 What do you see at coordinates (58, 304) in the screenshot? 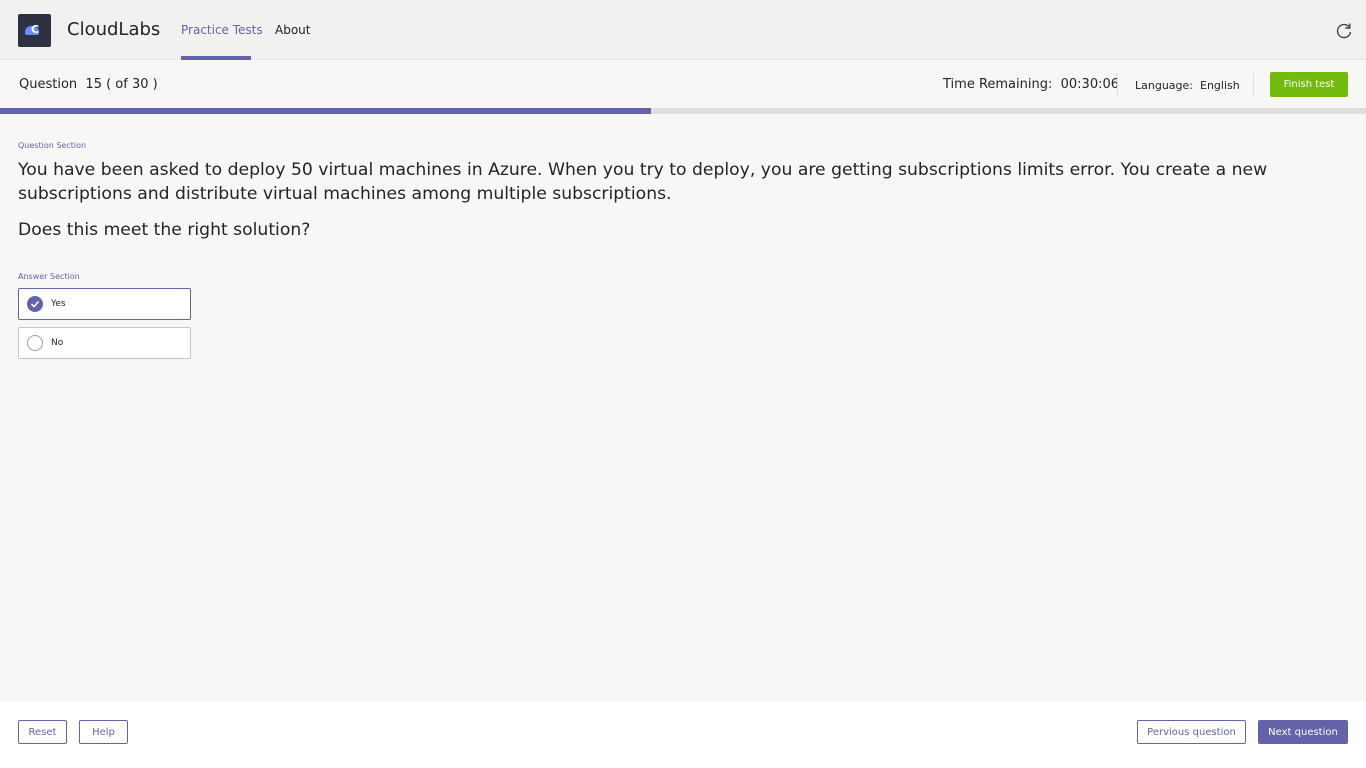
I see `answer-option-label: Yes` at bounding box center [58, 304].